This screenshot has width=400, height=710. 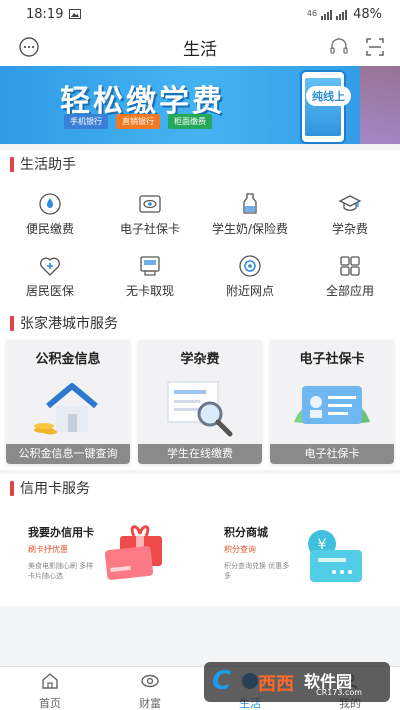 I want to click on service-label: 全部应用, so click(x=349, y=291).